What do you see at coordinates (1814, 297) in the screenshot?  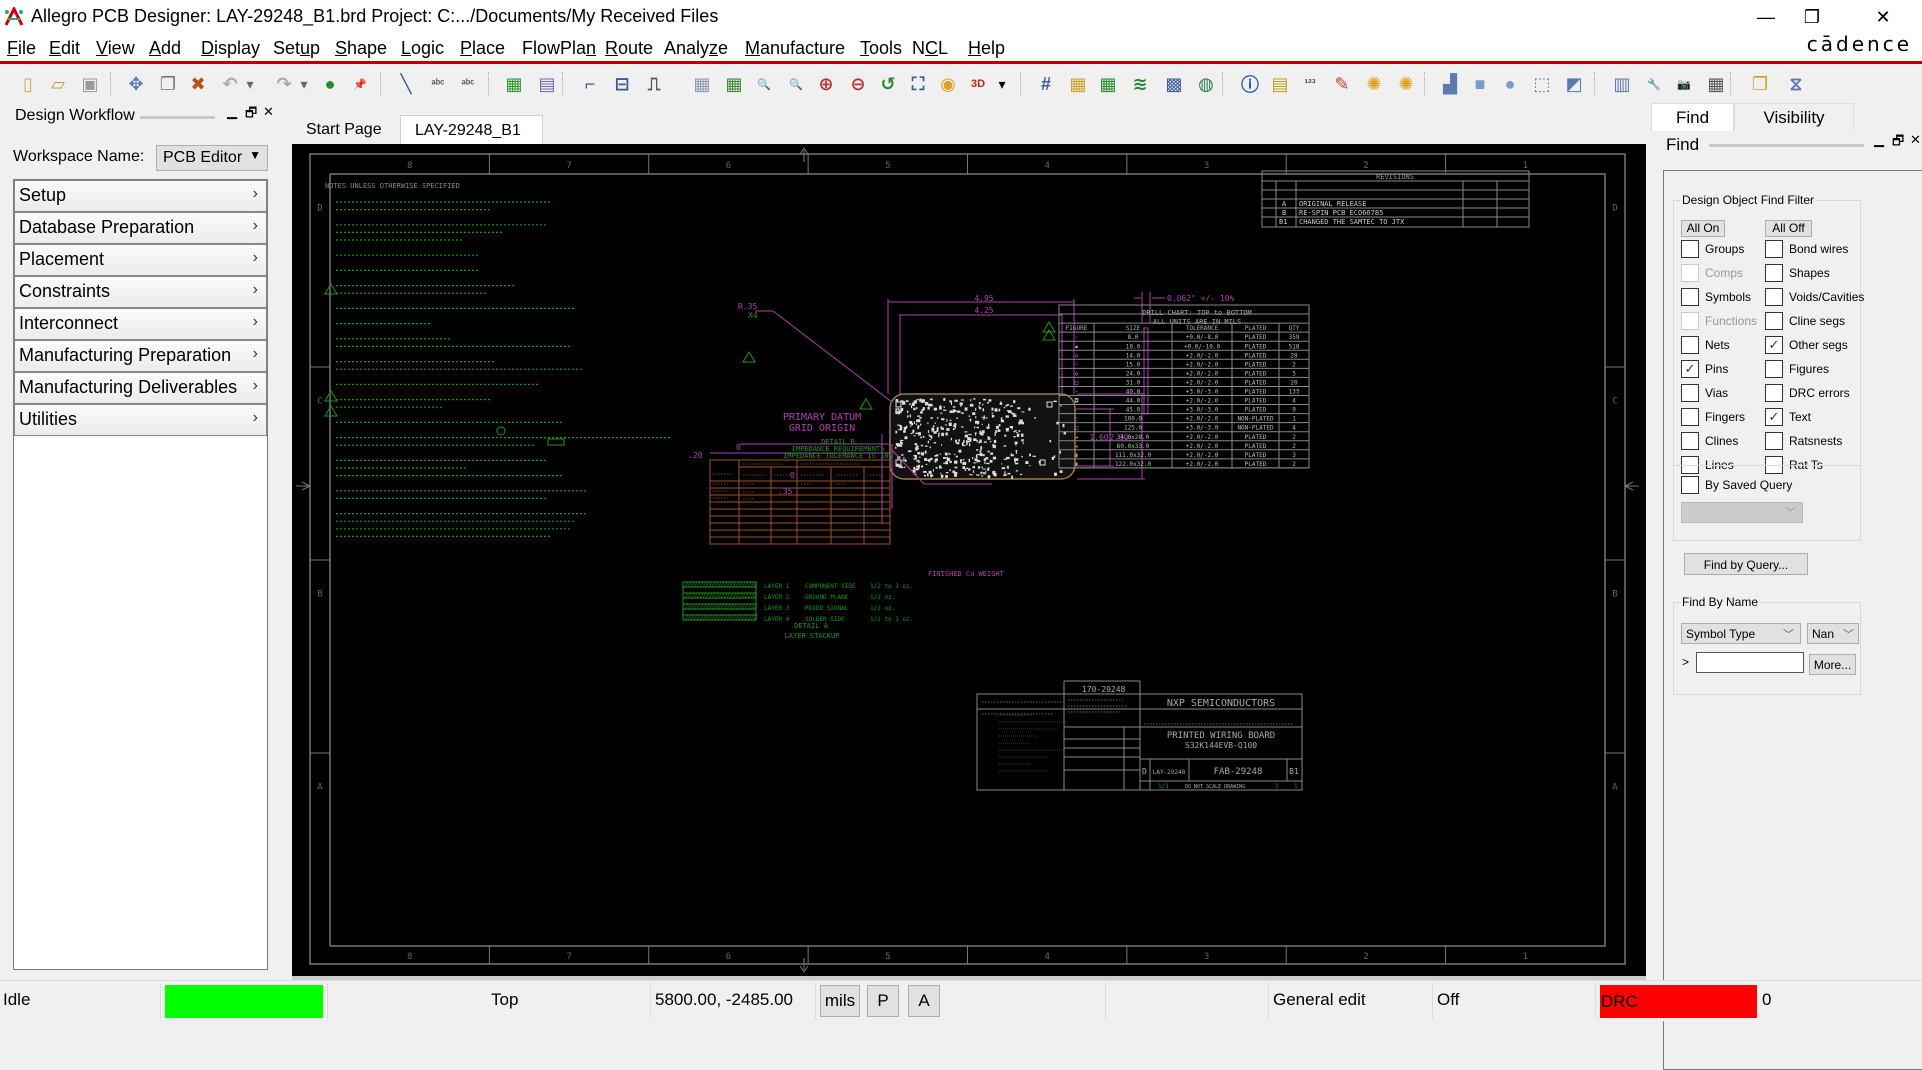 I see `filter-voids-cavities: Voids/Cavities` at bounding box center [1814, 297].